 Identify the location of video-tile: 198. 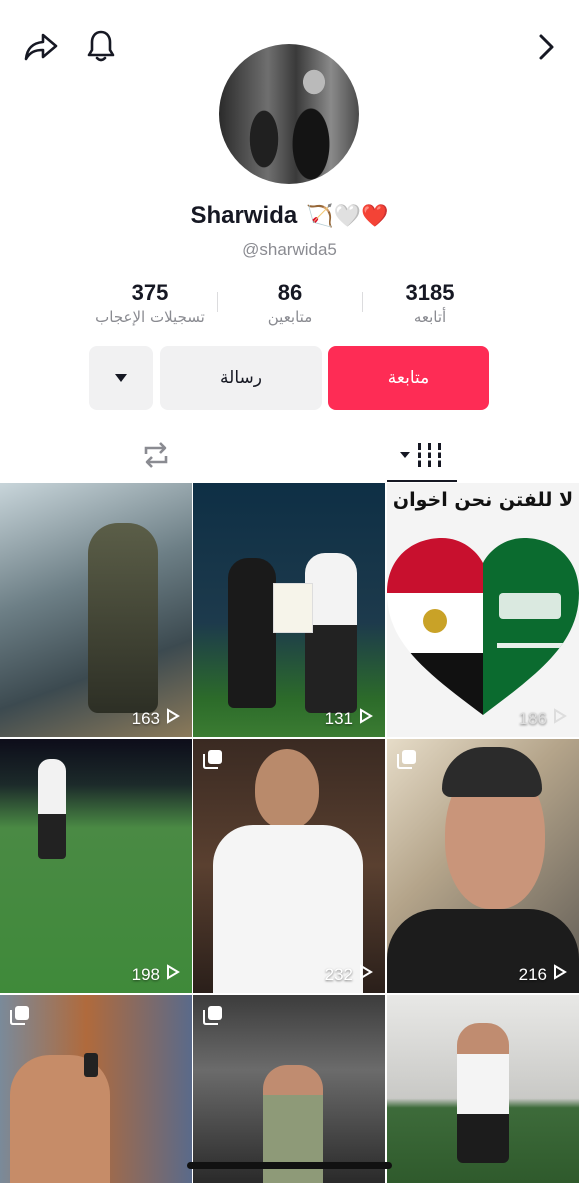
(96, 866).